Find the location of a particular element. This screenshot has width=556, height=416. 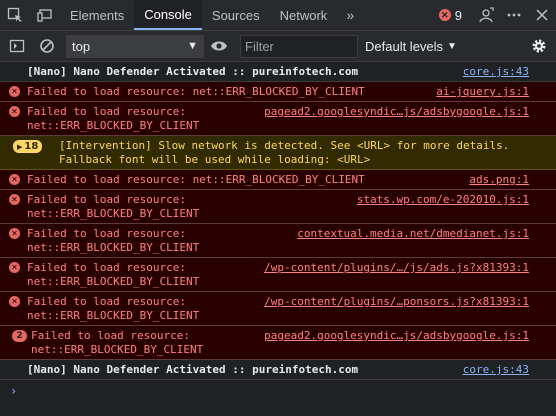

close-icon is located at coordinates (542, 15).